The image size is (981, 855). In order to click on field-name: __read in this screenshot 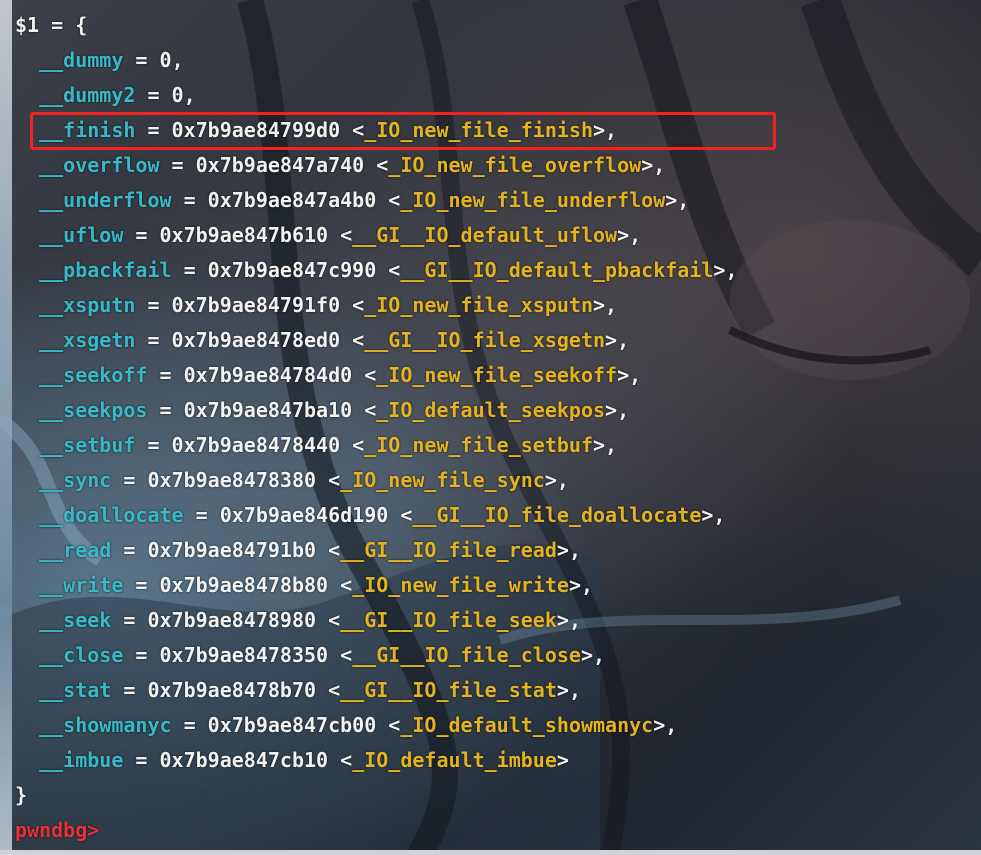, I will do `click(75, 550)`.